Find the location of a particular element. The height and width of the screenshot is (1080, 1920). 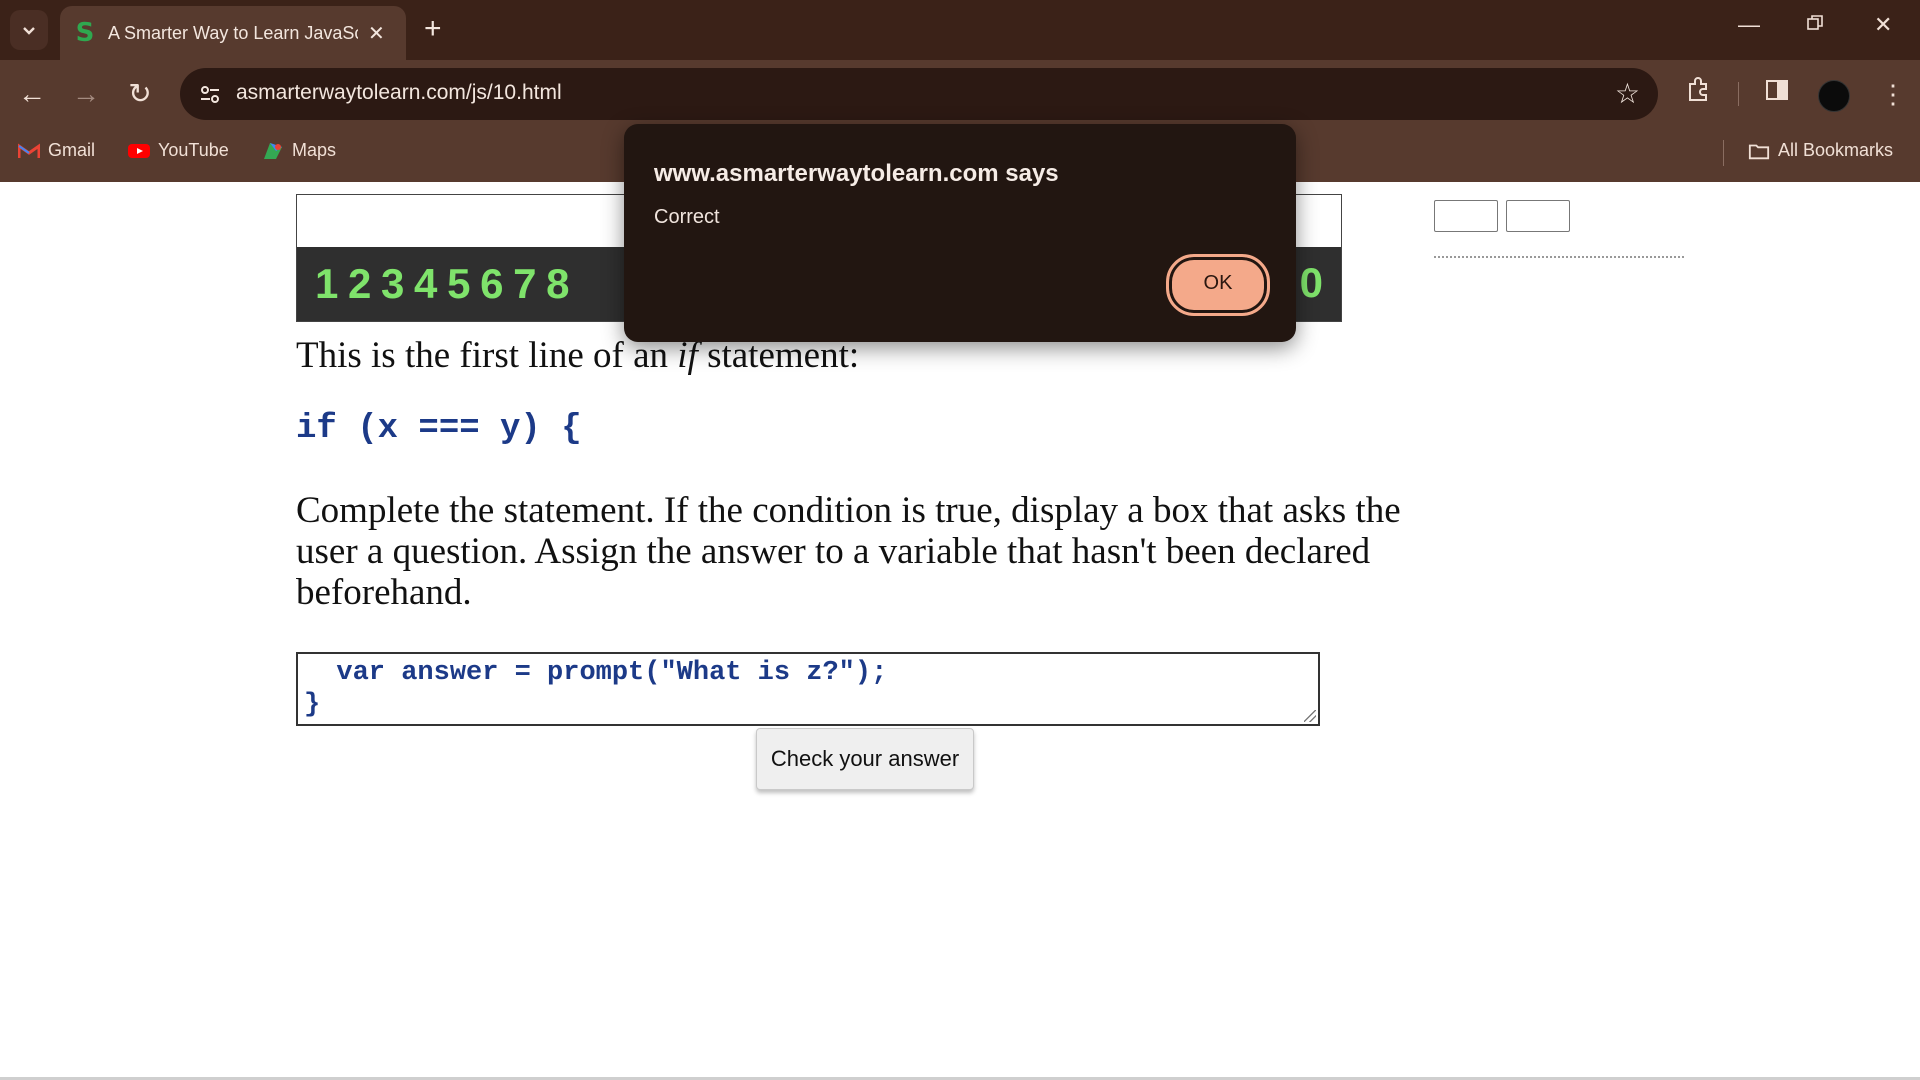

gmail-icon is located at coordinates (29, 151).